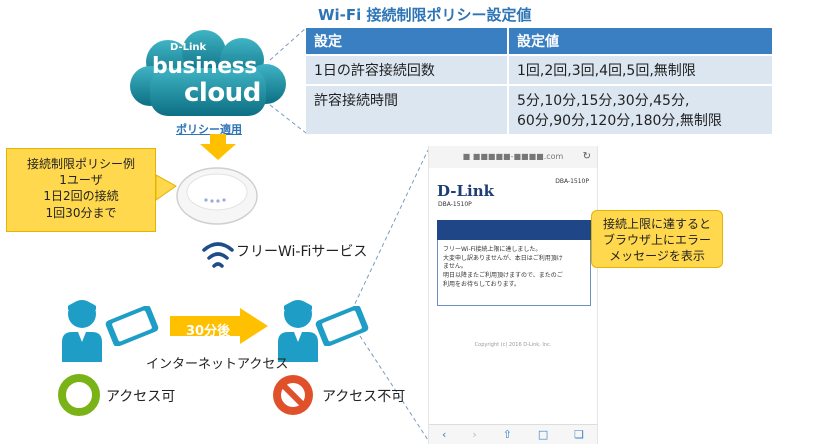  I want to click on model-number-sub: DBA-1510P, so click(455, 204).